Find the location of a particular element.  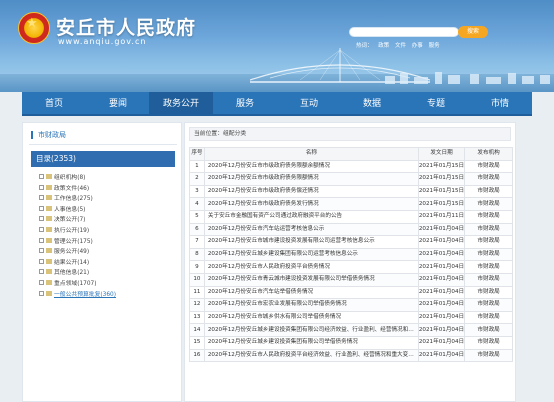

directory-header: 目录(2353) is located at coordinates (103, 159).